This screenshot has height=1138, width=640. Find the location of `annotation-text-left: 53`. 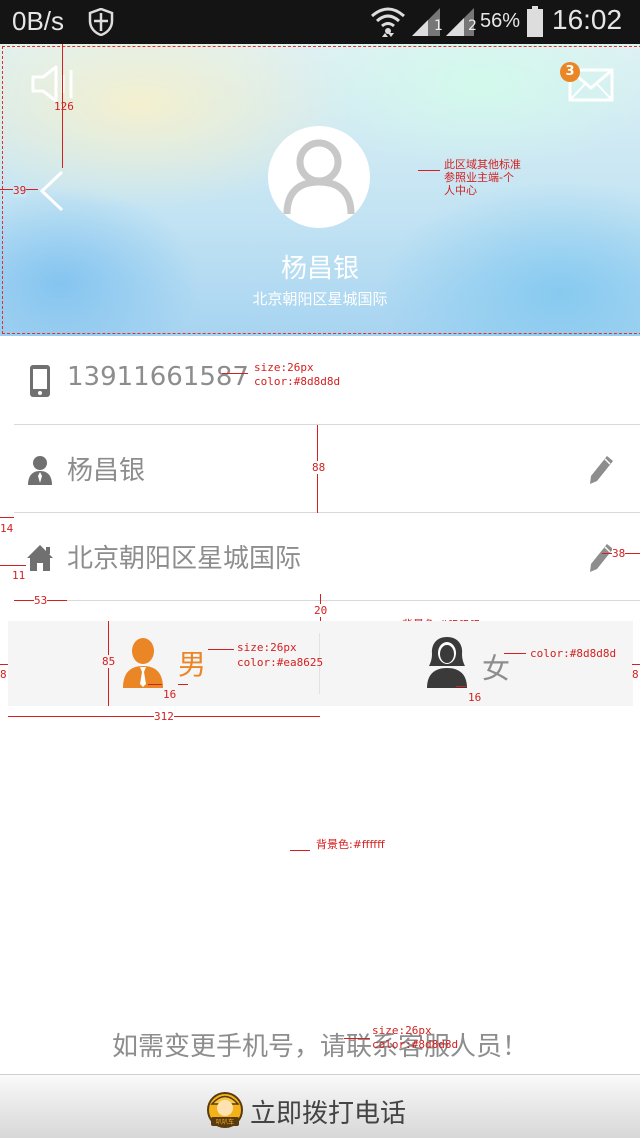

annotation-text-left: 53 is located at coordinates (41, 600).